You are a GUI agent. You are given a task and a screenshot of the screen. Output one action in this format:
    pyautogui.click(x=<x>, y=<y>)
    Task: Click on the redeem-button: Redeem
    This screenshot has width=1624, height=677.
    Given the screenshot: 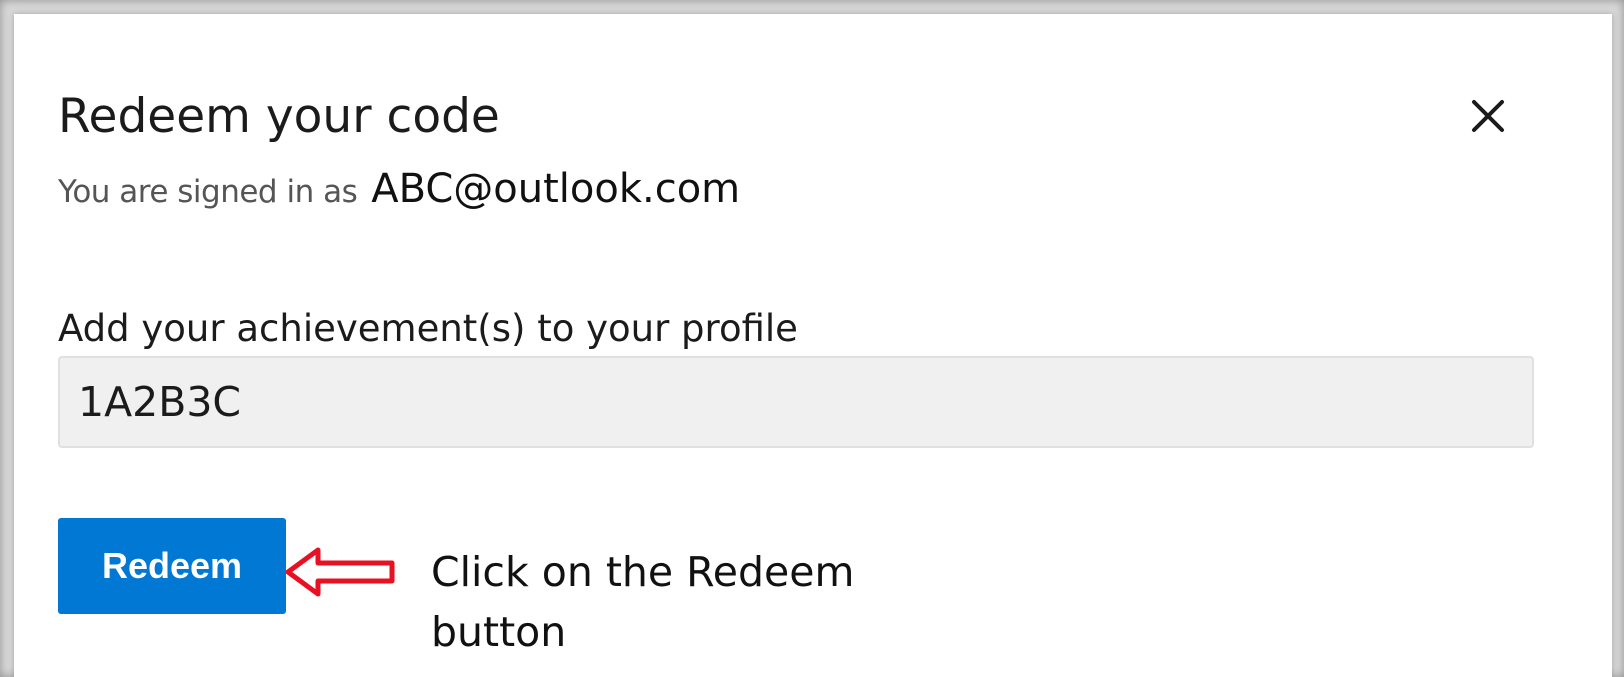 What is the action you would take?
    pyautogui.click(x=172, y=566)
    